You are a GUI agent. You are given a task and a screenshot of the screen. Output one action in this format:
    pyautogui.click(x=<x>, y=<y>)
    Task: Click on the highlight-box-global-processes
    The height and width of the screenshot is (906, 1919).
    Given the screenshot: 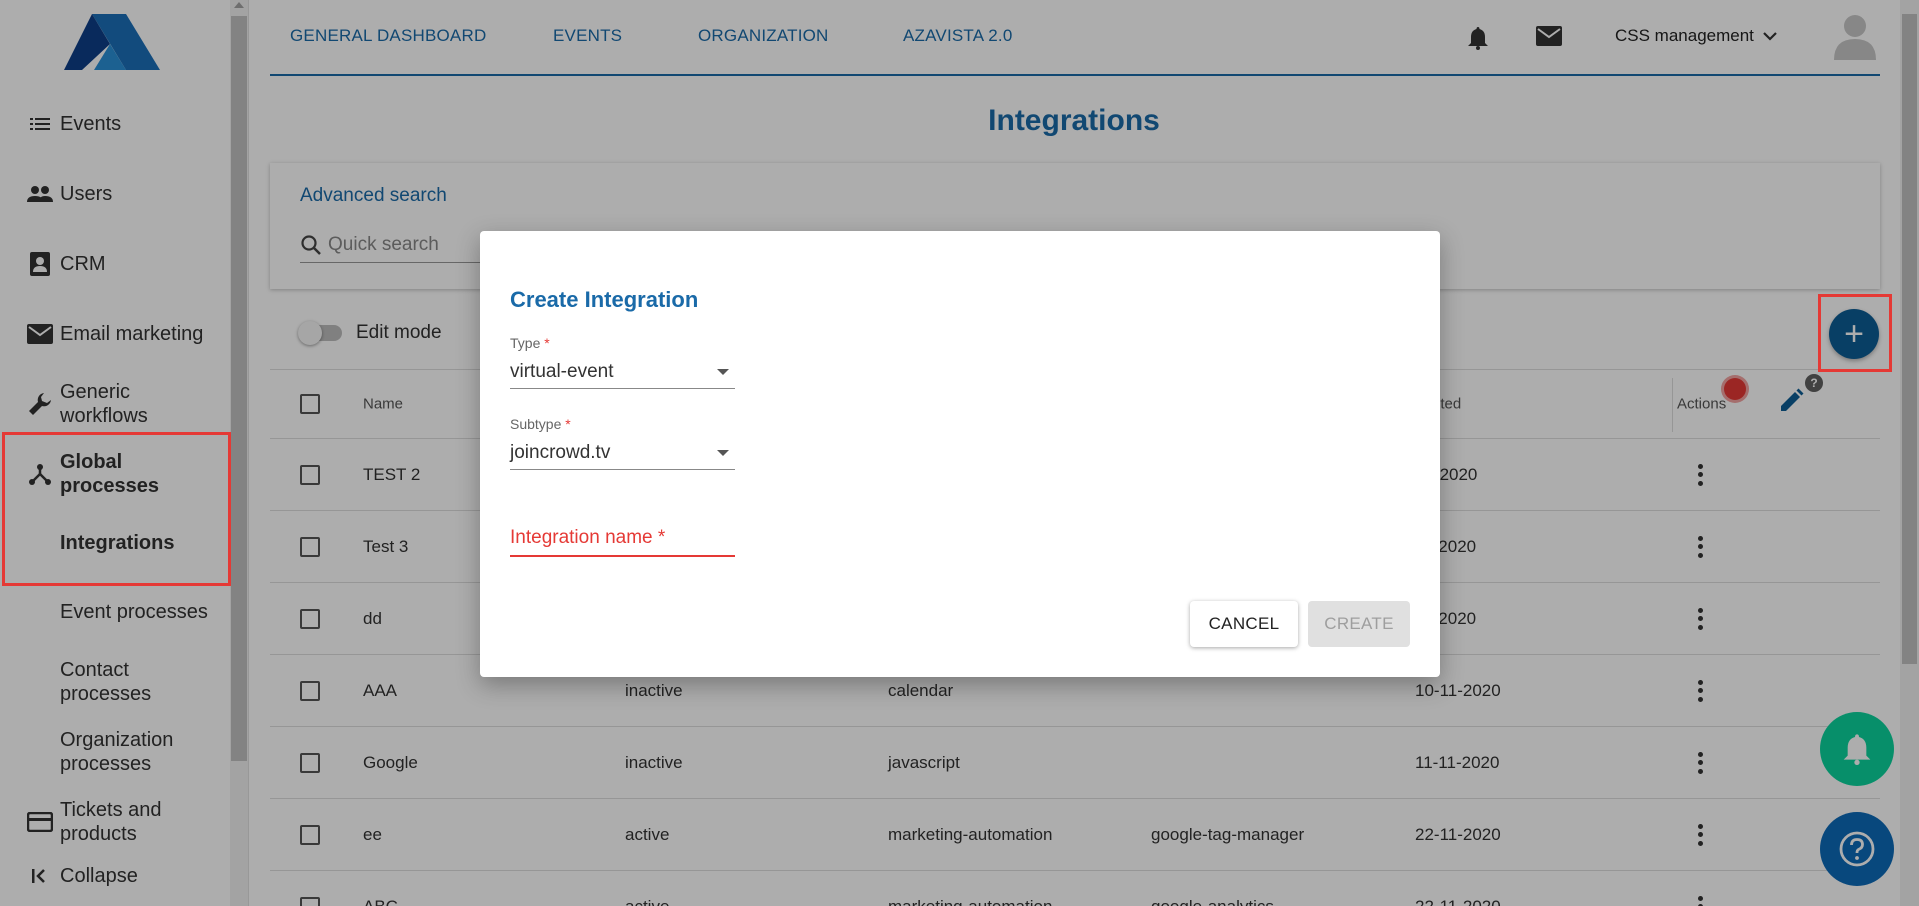 What is the action you would take?
    pyautogui.click(x=116, y=509)
    